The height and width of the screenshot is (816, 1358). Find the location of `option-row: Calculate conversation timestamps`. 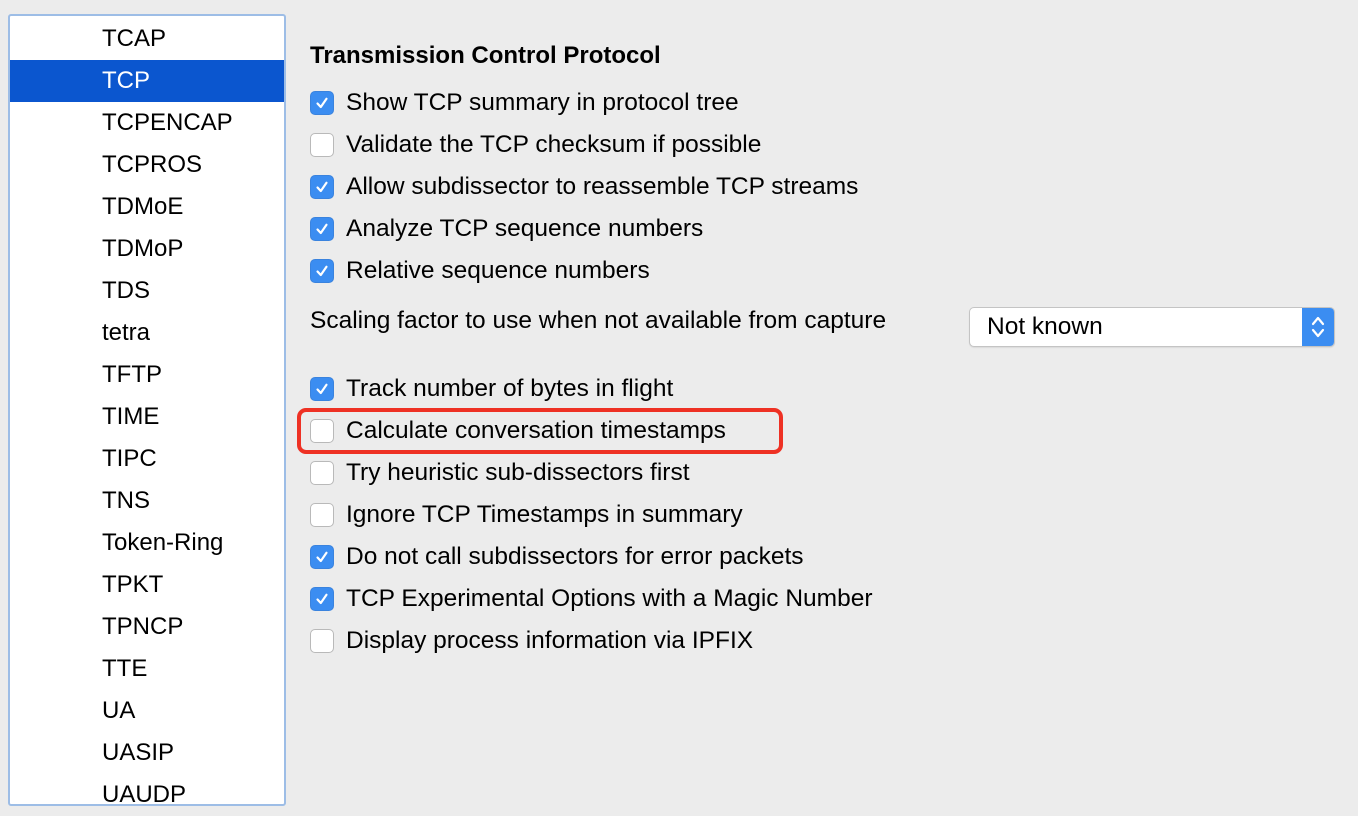

option-row: Calculate conversation timestamps is located at coordinates (518, 431).